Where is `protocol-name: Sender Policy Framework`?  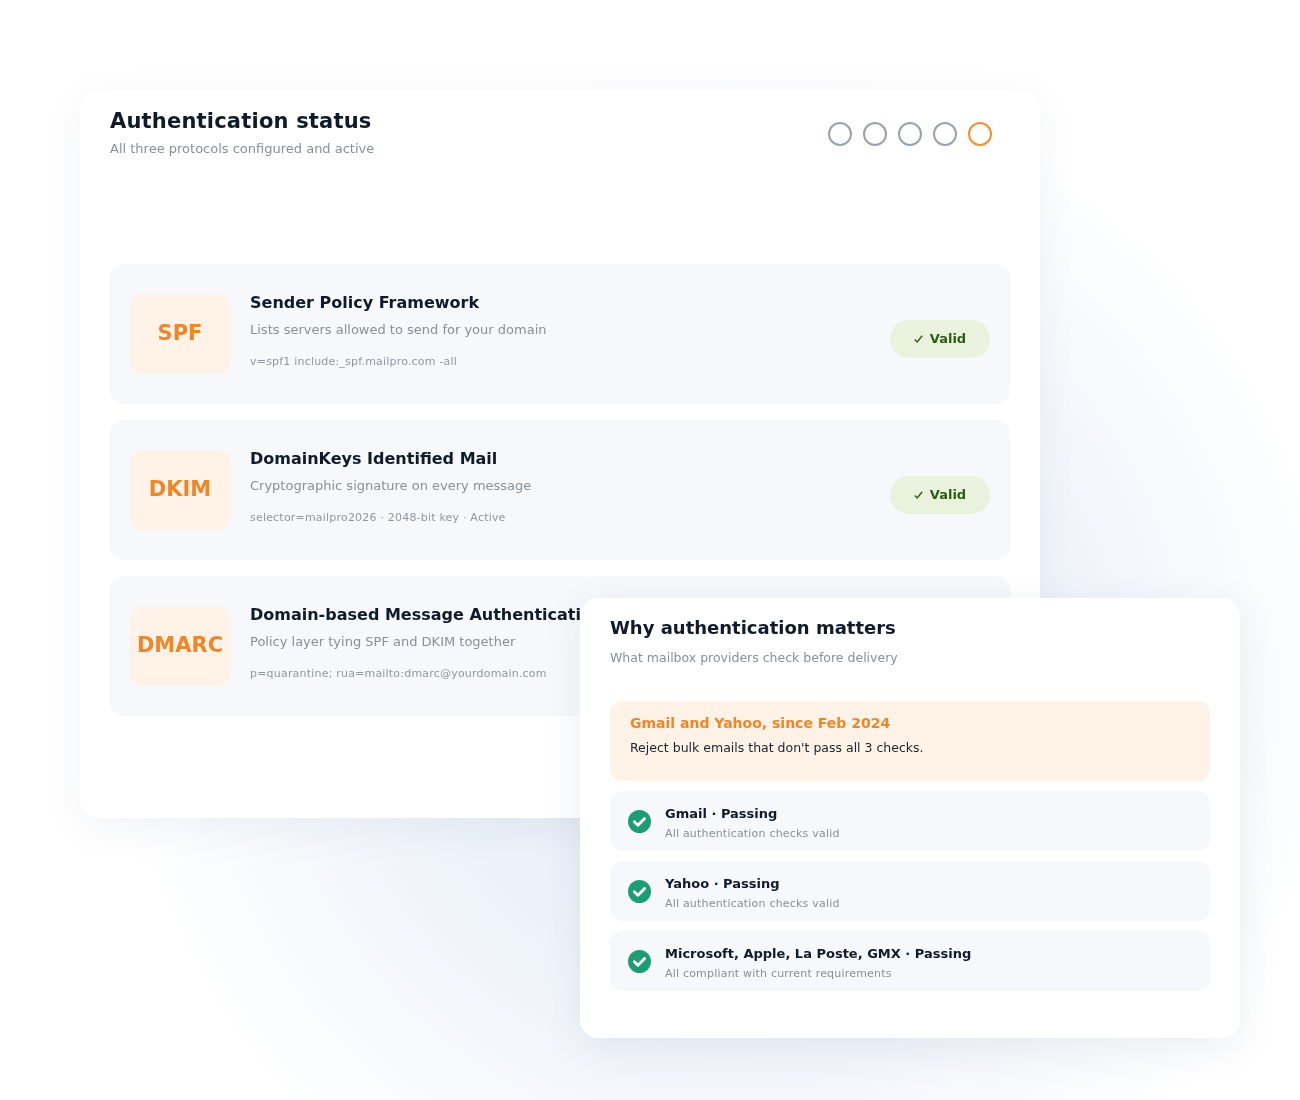 protocol-name: Sender Policy Framework is located at coordinates (365, 303).